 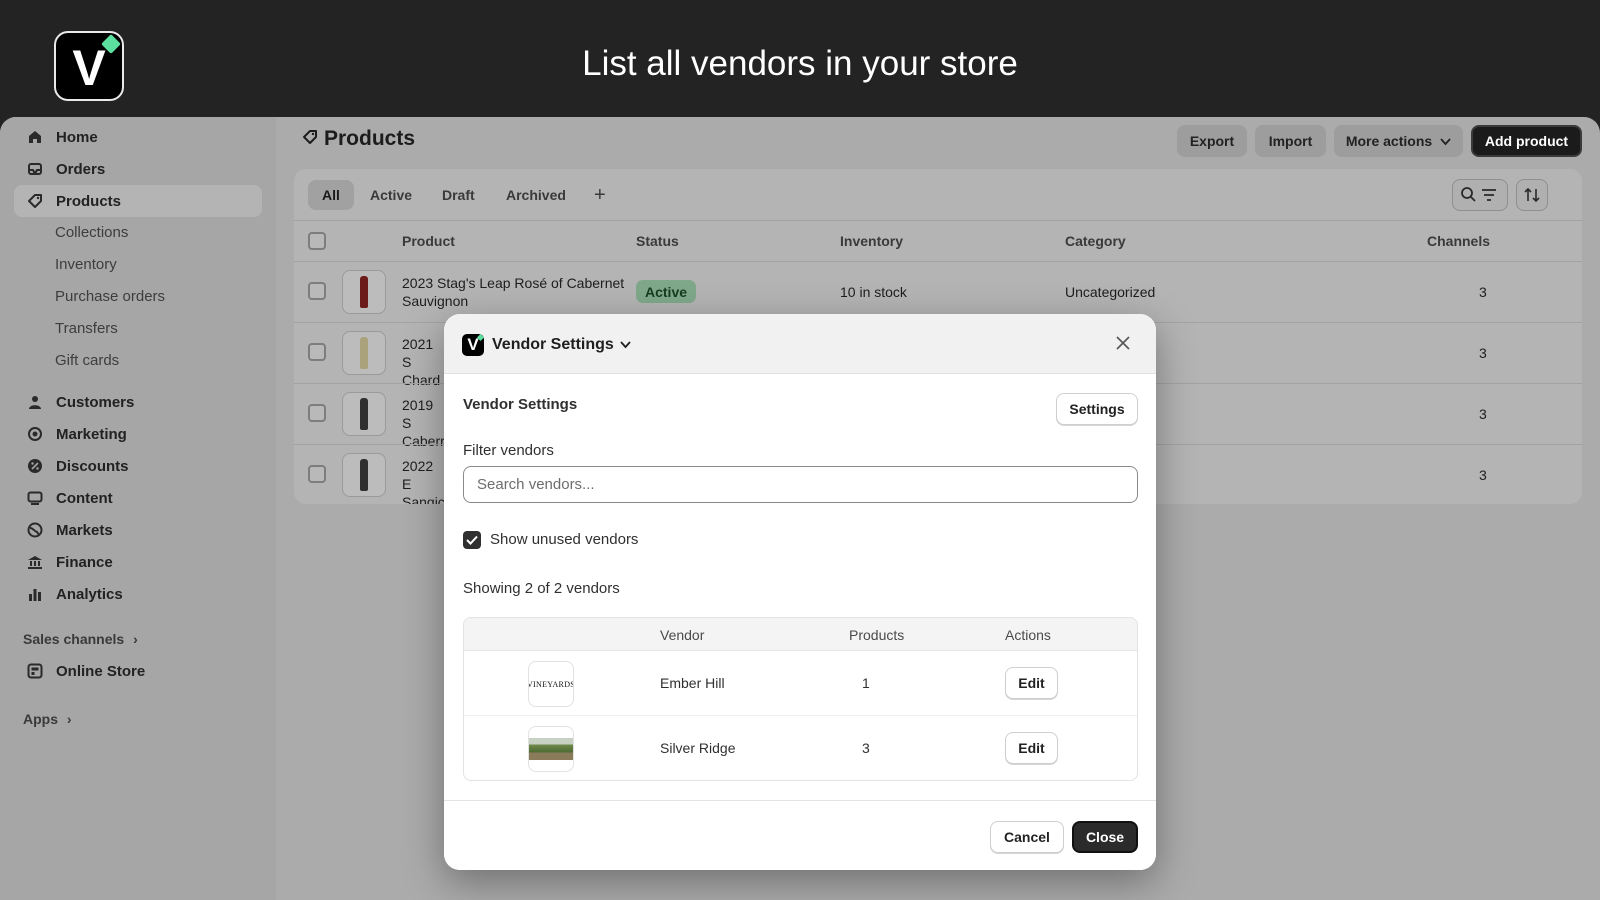 What do you see at coordinates (35, 201) in the screenshot?
I see `tag-icon` at bounding box center [35, 201].